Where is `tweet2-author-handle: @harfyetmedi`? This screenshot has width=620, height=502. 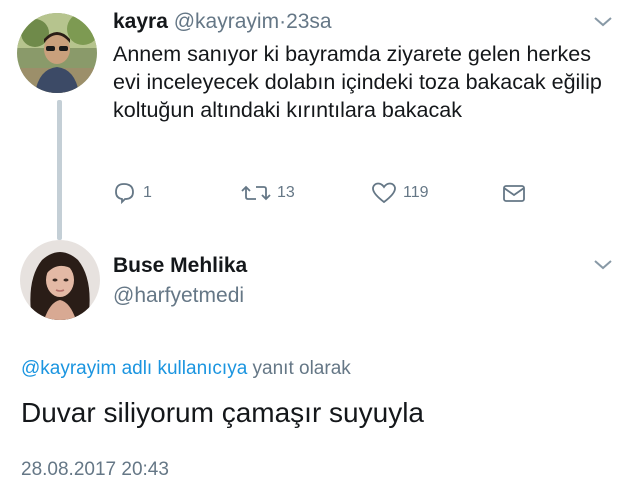
tweet2-author-handle: @harfyetmedi is located at coordinates (178, 296).